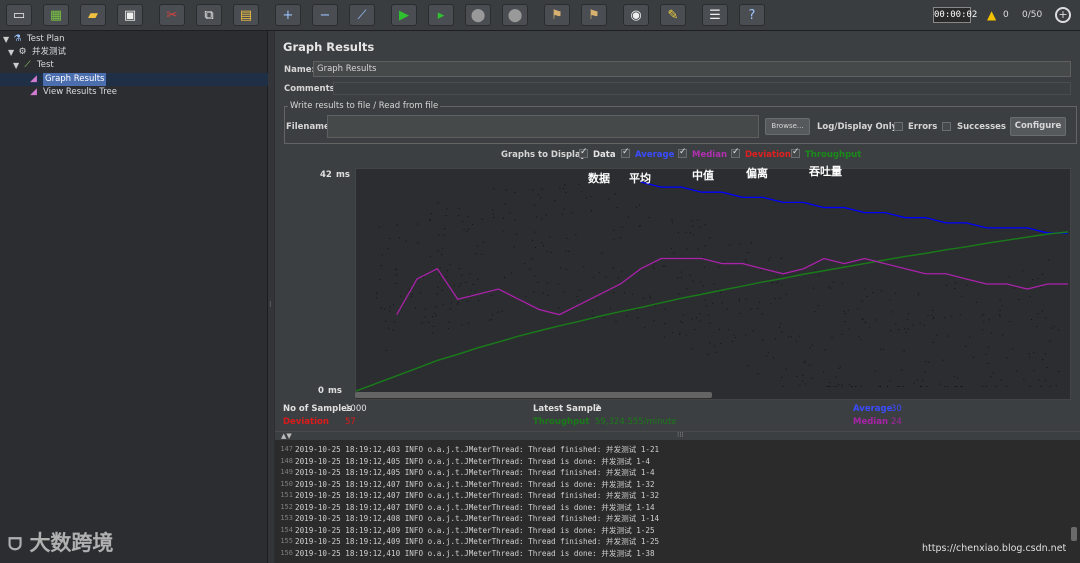  I want to click on broom-icon: ⚑, so click(557, 15).